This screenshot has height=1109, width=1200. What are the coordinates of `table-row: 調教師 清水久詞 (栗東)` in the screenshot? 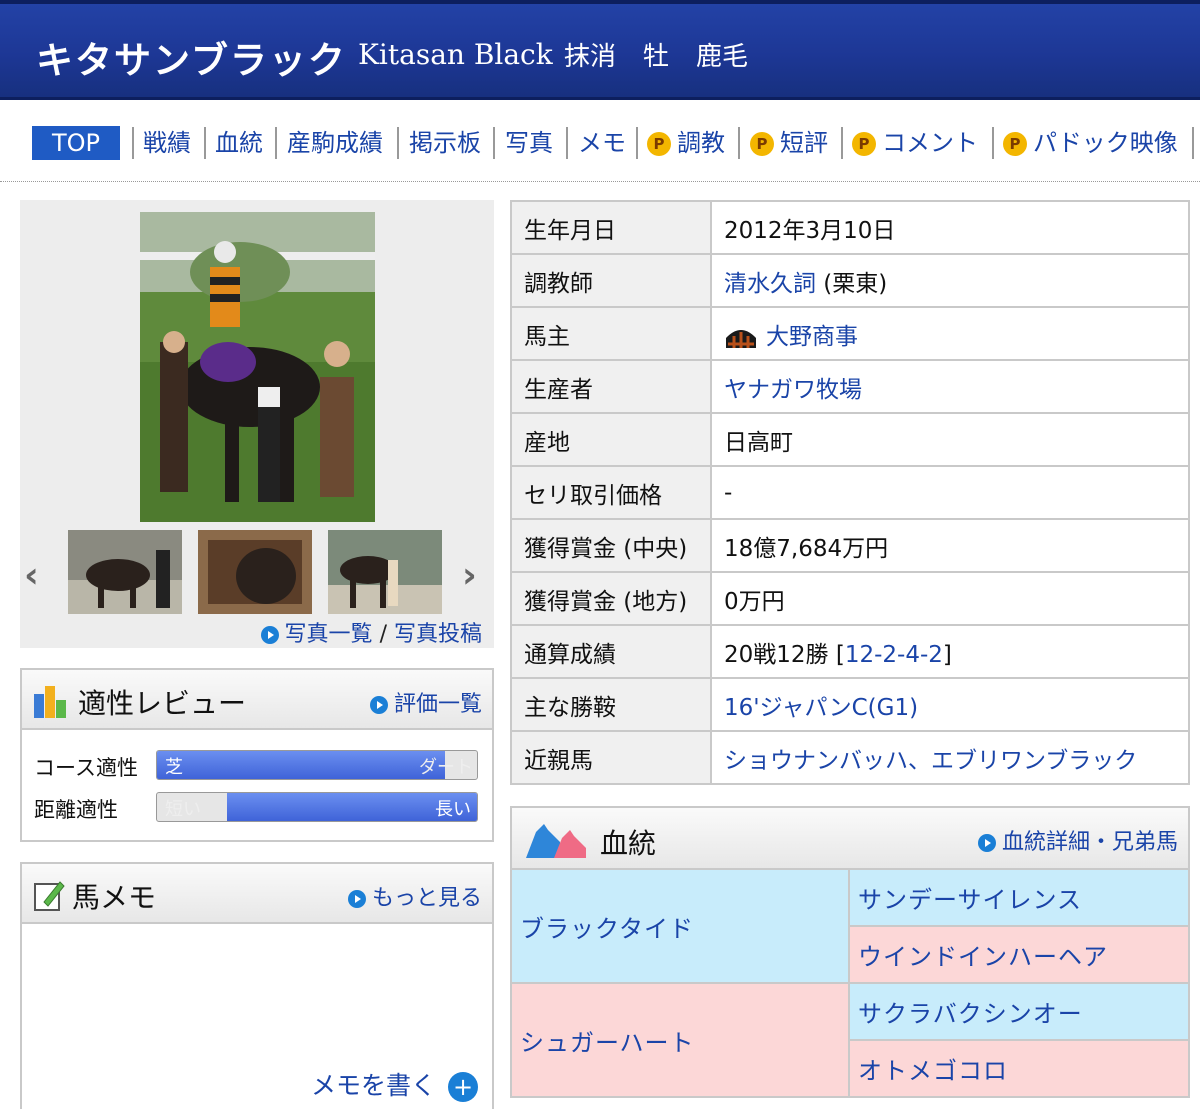 It's located at (850, 280).